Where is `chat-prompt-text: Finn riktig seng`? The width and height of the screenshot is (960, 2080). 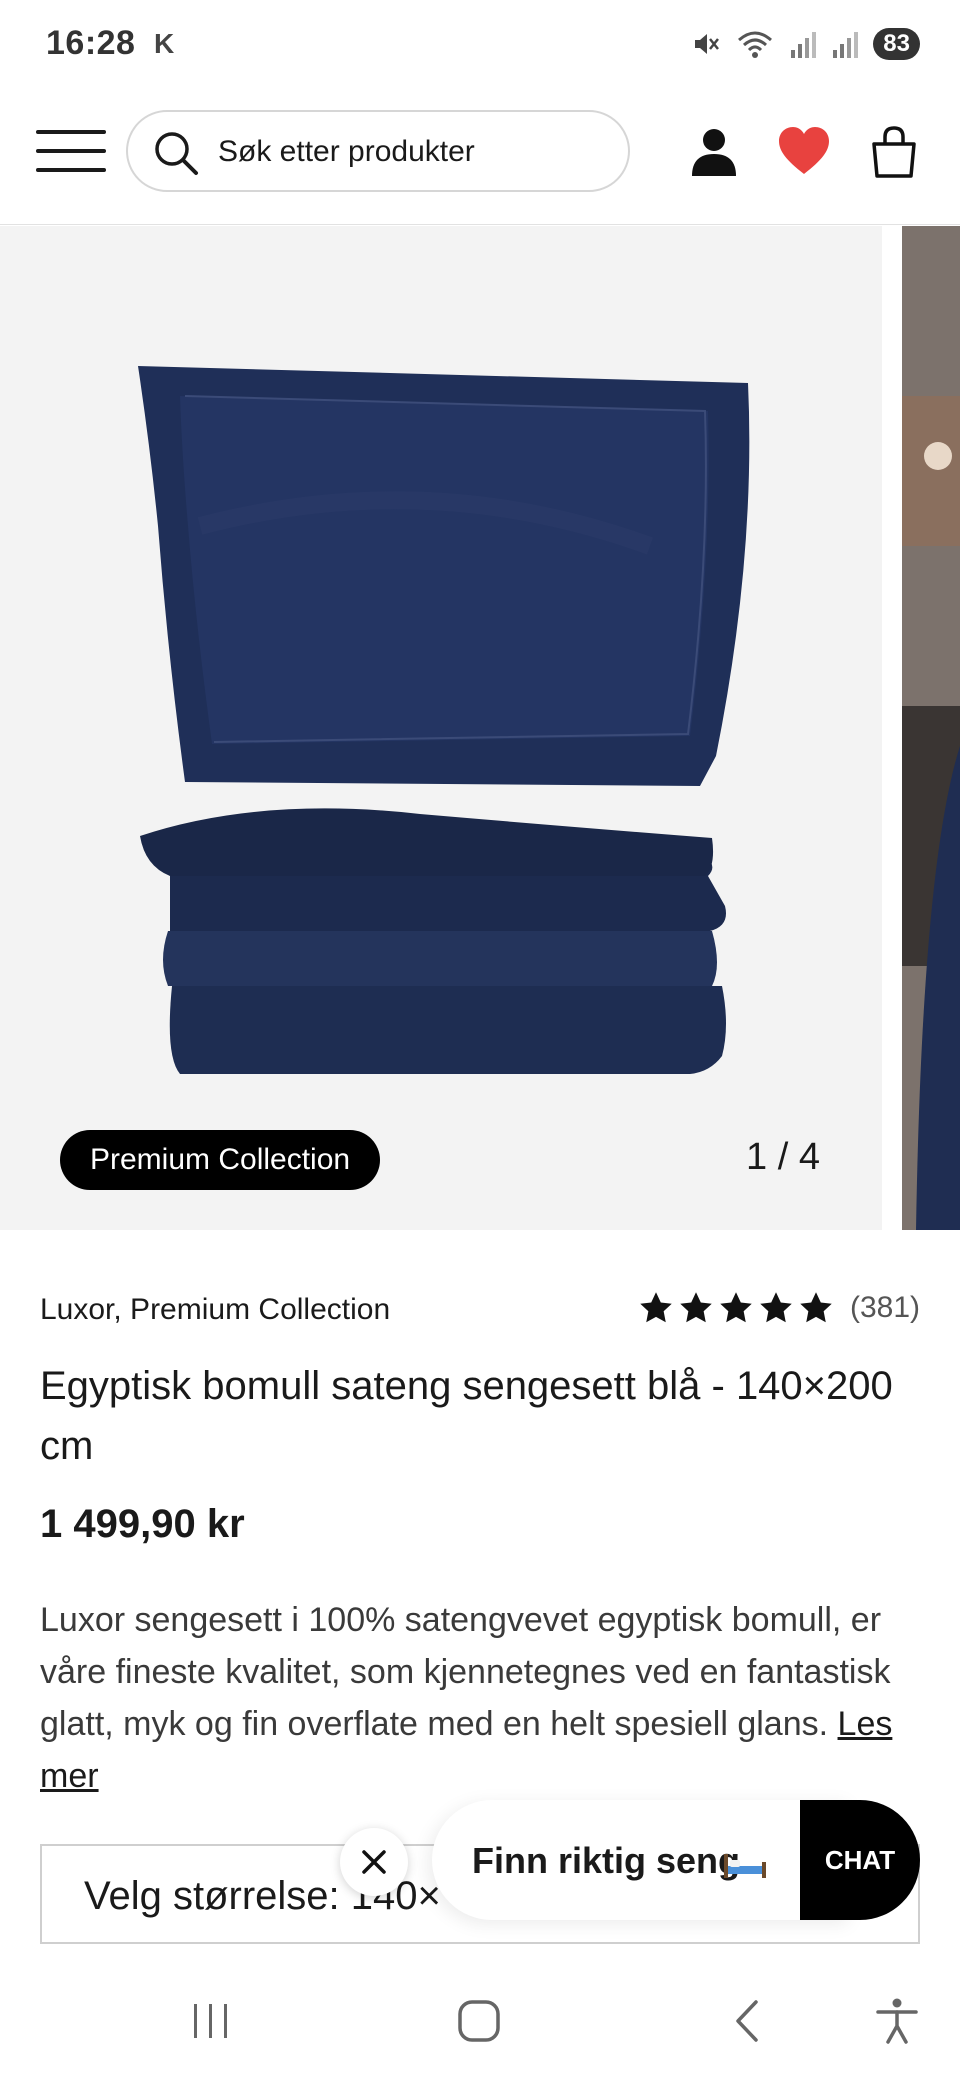 chat-prompt-text: Finn riktig seng is located at coordinates (606, 1860).